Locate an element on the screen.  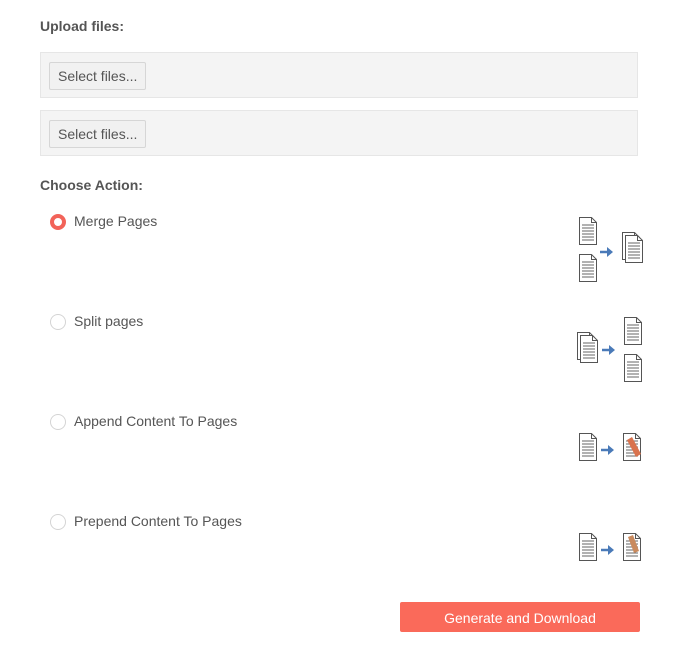
prepend-content-radio is located at coordinates (58, 522).